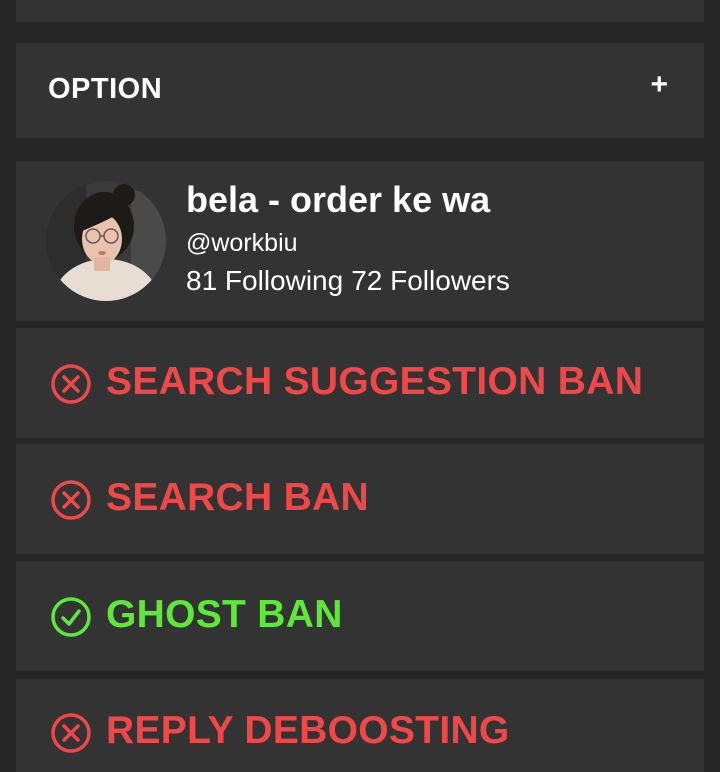  I want to click on follow-stats: 81 Following 72 Followers, so click(348, 281).